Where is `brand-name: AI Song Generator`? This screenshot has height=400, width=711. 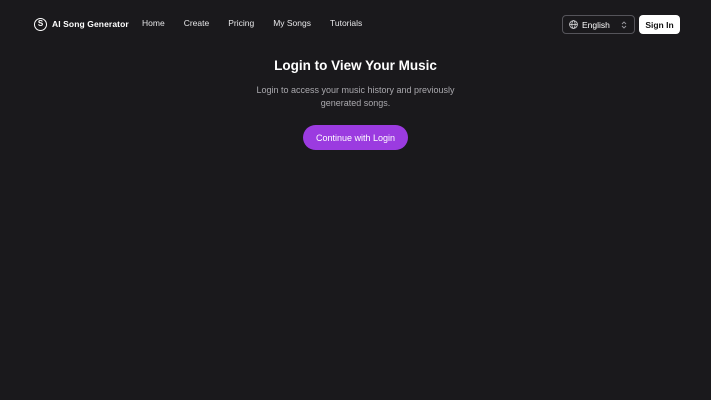 brand-name: AI Song Generator is located at coordinates (90, 24).